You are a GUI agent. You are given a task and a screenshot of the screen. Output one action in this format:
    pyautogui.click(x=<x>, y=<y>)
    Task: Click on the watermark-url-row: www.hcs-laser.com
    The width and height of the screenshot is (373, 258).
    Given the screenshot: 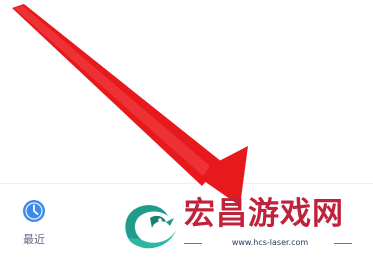 What is the action you would take?
    pyautogui.click(x=275, y=243)
    